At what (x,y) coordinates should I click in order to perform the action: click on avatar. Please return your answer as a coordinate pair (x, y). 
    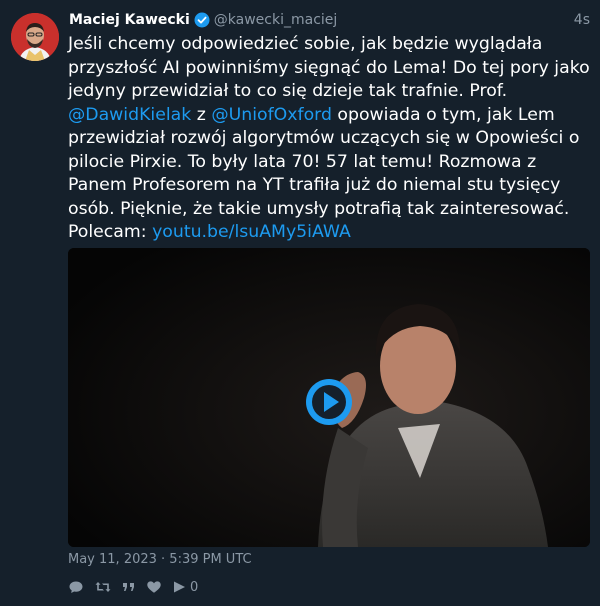
    Looking at the image, I should click on (35, 37).